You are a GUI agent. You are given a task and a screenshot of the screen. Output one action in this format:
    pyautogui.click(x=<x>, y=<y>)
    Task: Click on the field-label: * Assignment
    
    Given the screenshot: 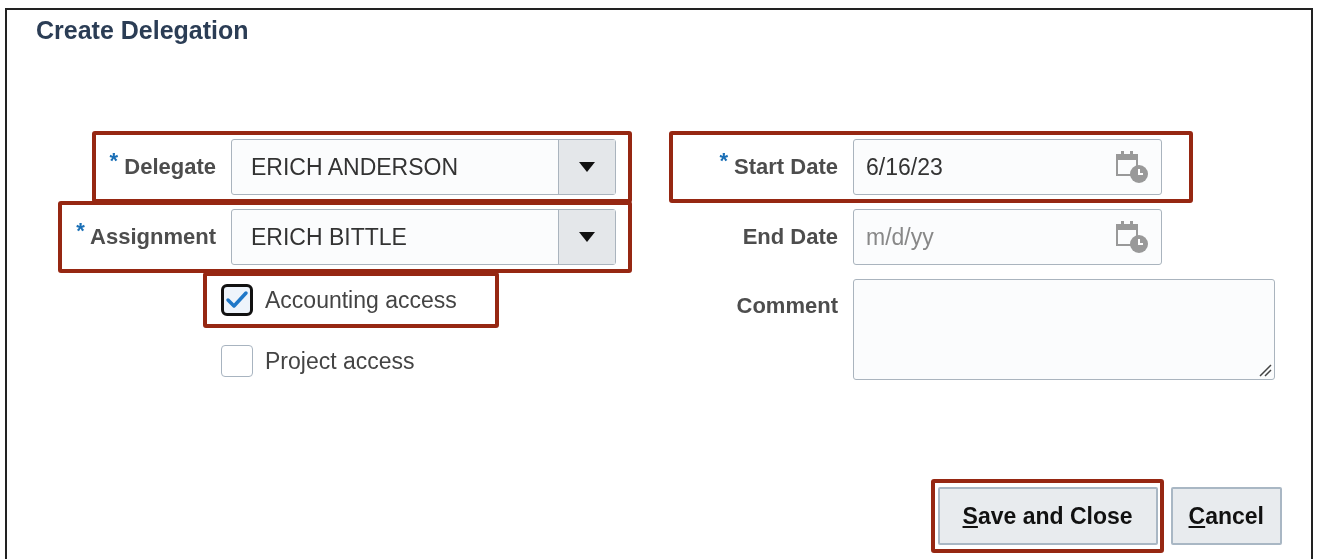 What is the action you would take?
    pyautogui.click(x=146, y=237)
    